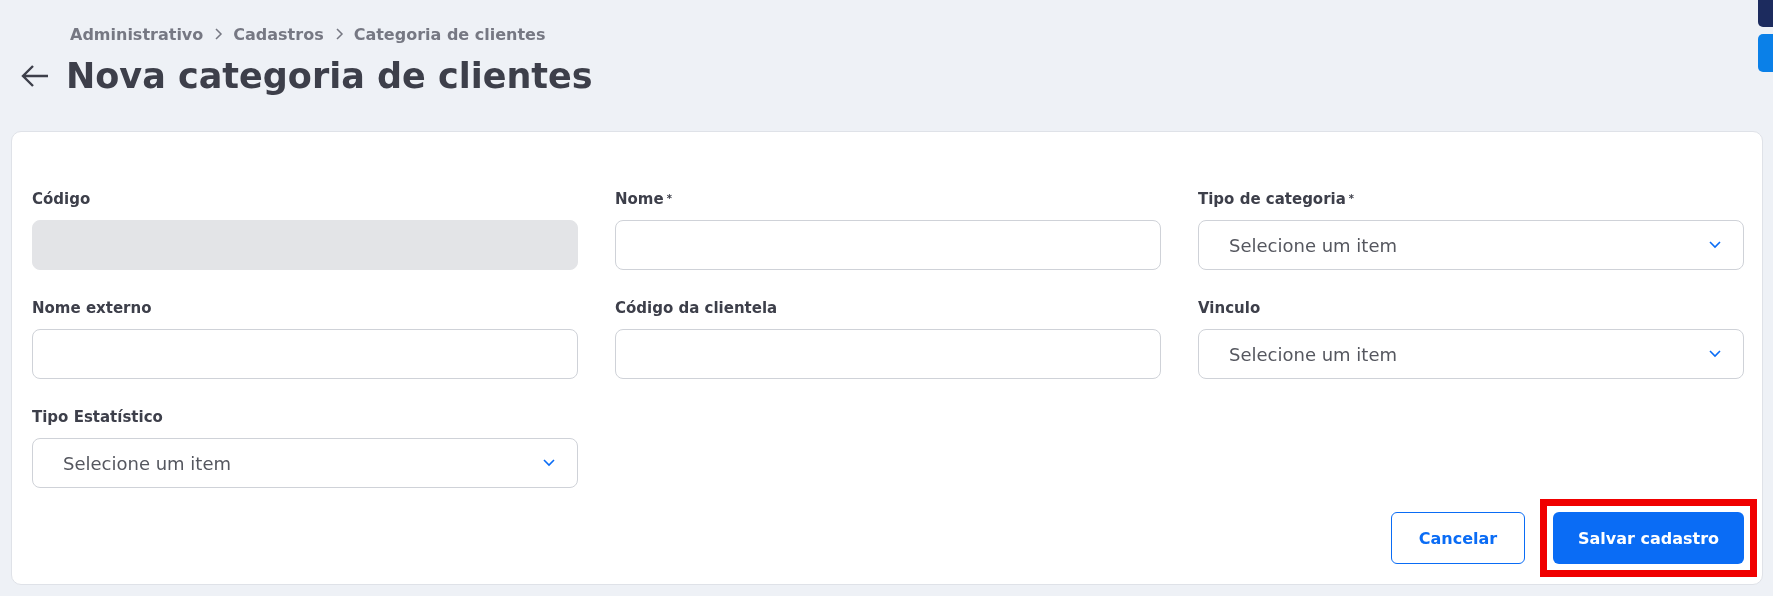 Image resolution: width=1773 pixels, height=596 pixels. What do you see at coordinates (1230, 308) in the screenshot?
I see `field-label: Vinculo` at bounding box center [1230, 308].